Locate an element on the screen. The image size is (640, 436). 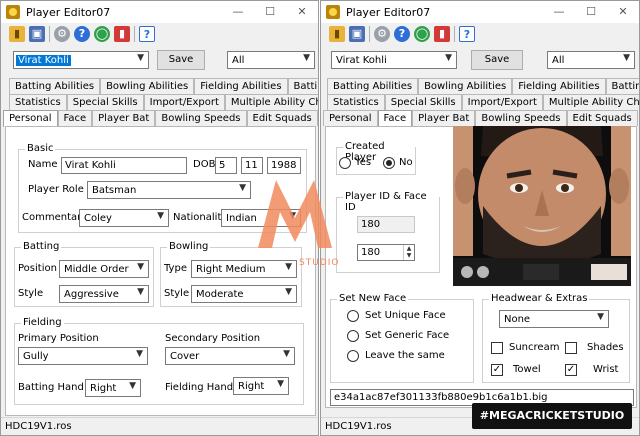
watermark-studio-text: STUDIO is located at coordinates (319, 263).